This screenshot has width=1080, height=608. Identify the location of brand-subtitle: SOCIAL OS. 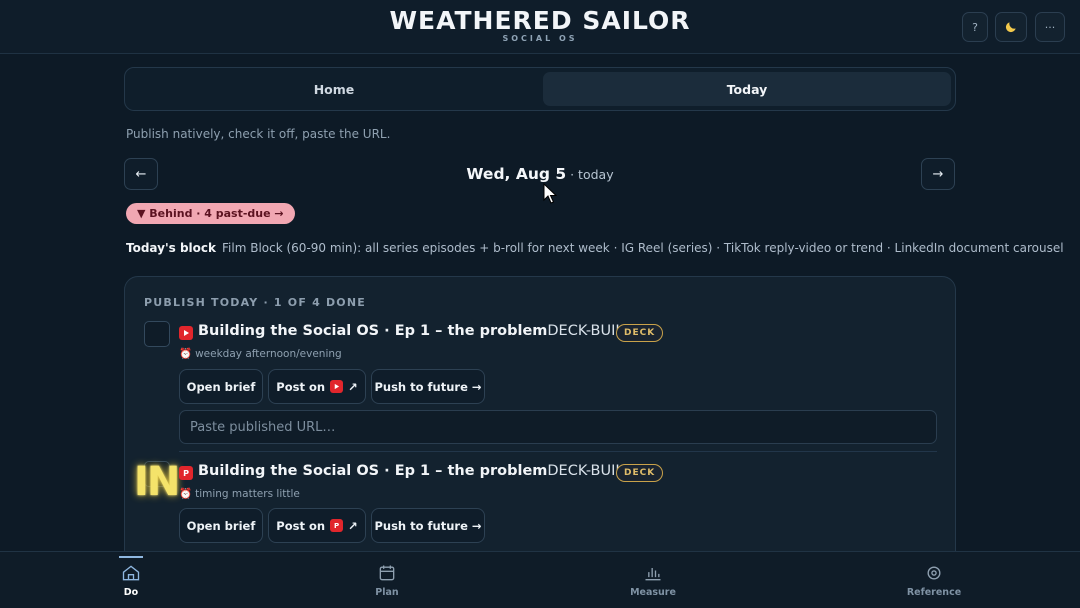
(540, 38).